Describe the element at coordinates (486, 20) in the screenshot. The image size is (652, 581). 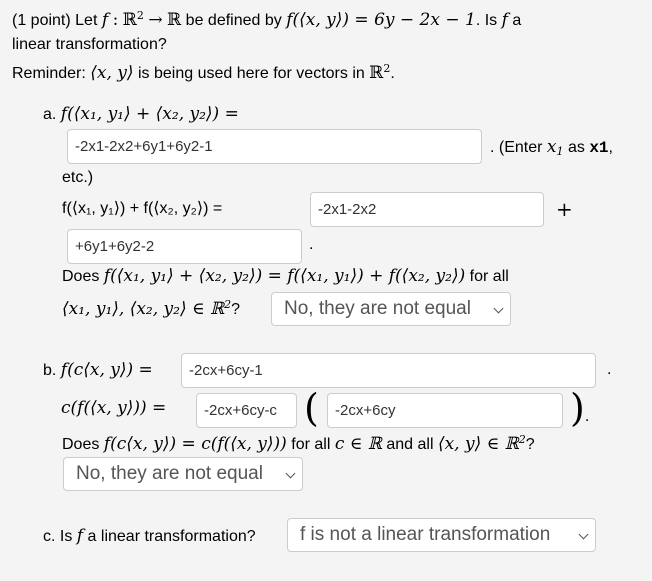
I see `is-text: . Is` at that location.